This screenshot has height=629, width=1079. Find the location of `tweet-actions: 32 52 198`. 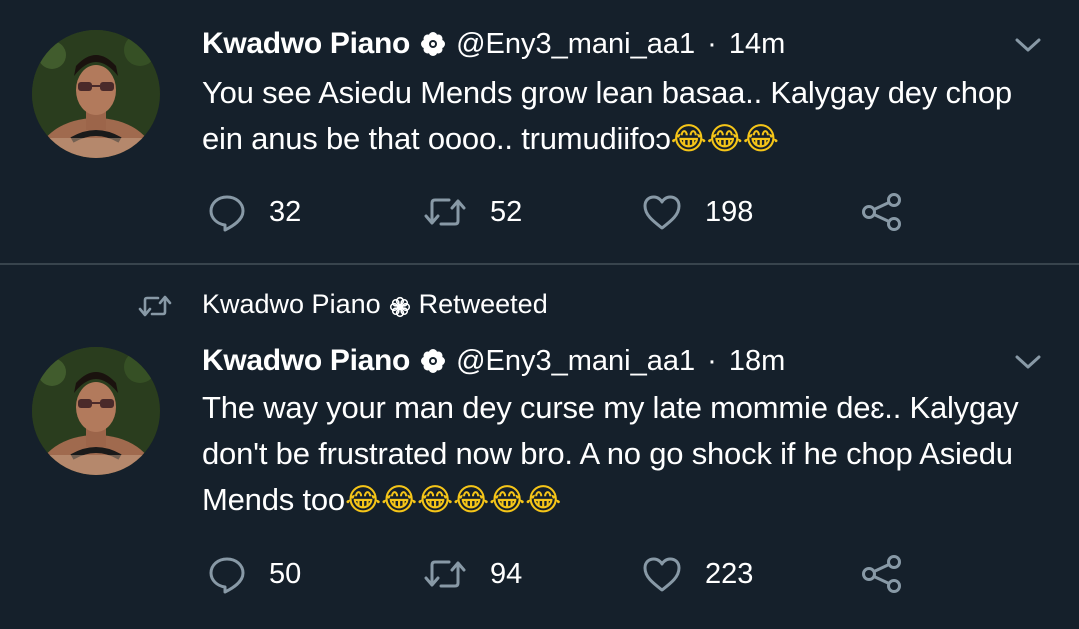

tweet-actions: 32 52 198 is located at coordinates (539, 212).